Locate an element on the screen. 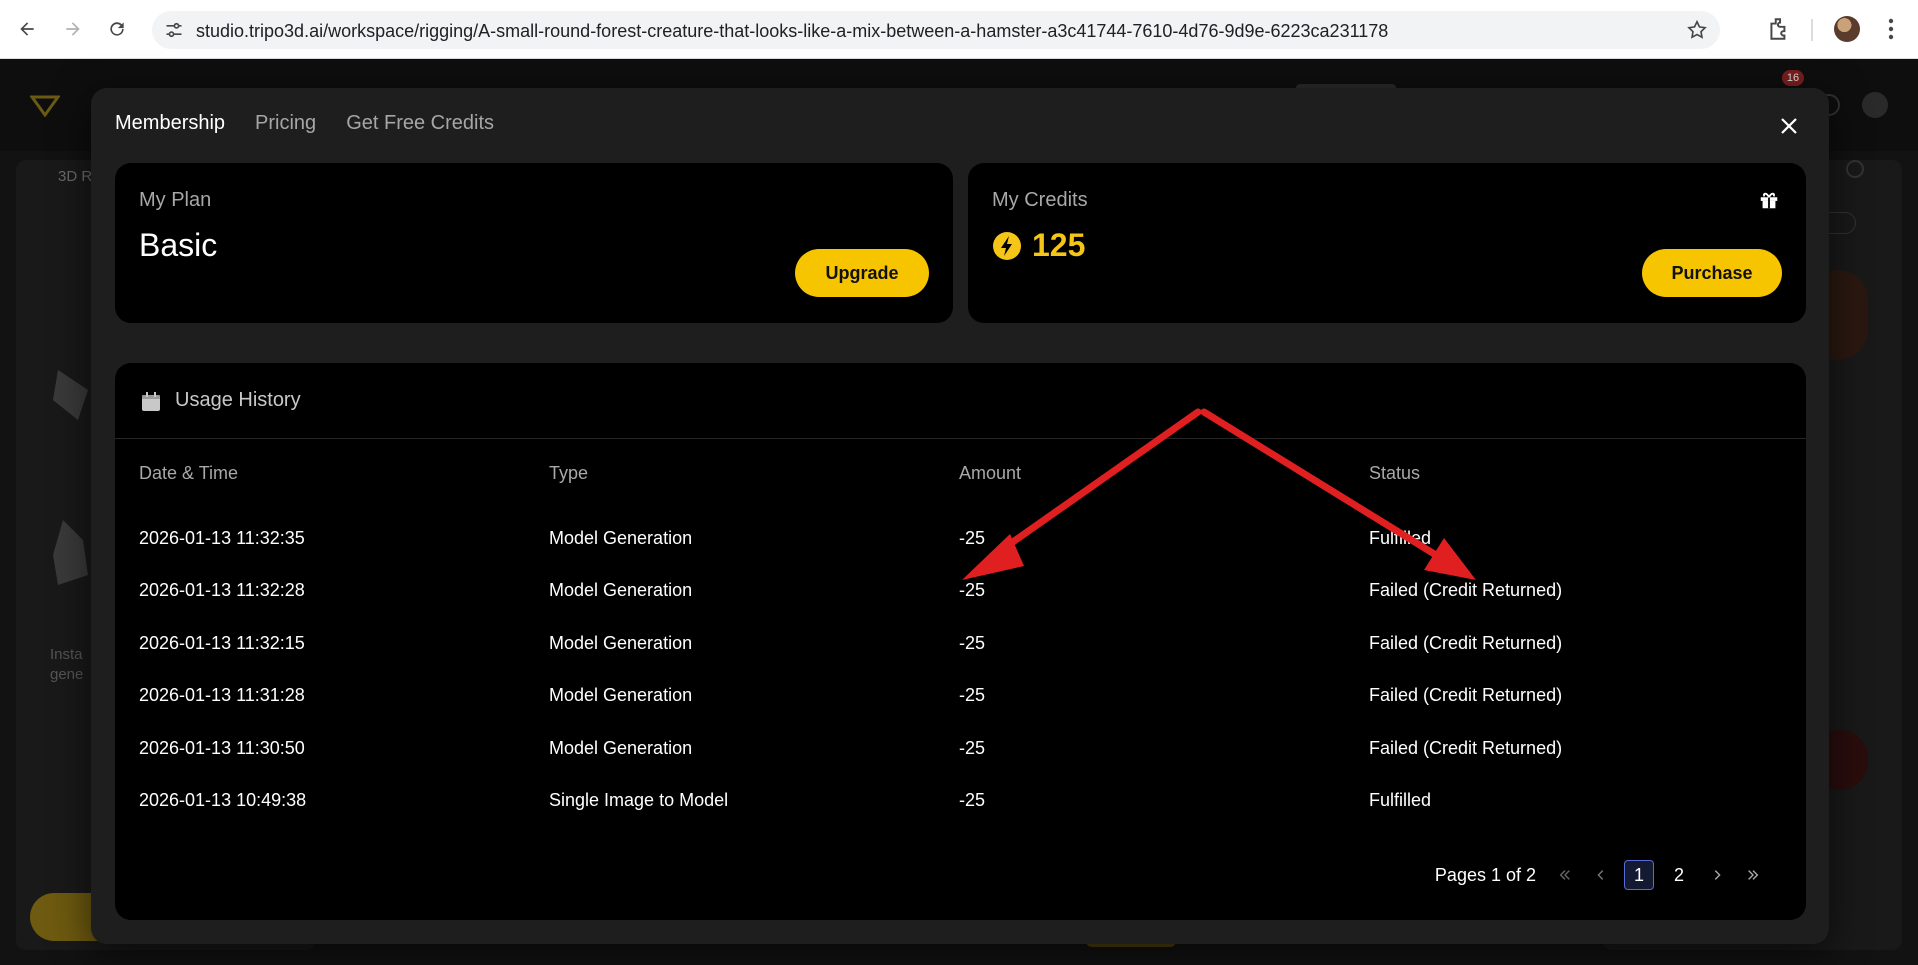 This screenshot has width=1918, height=965. pages-label: Pages 1 of 2 is located at coordinates (1485, 874).